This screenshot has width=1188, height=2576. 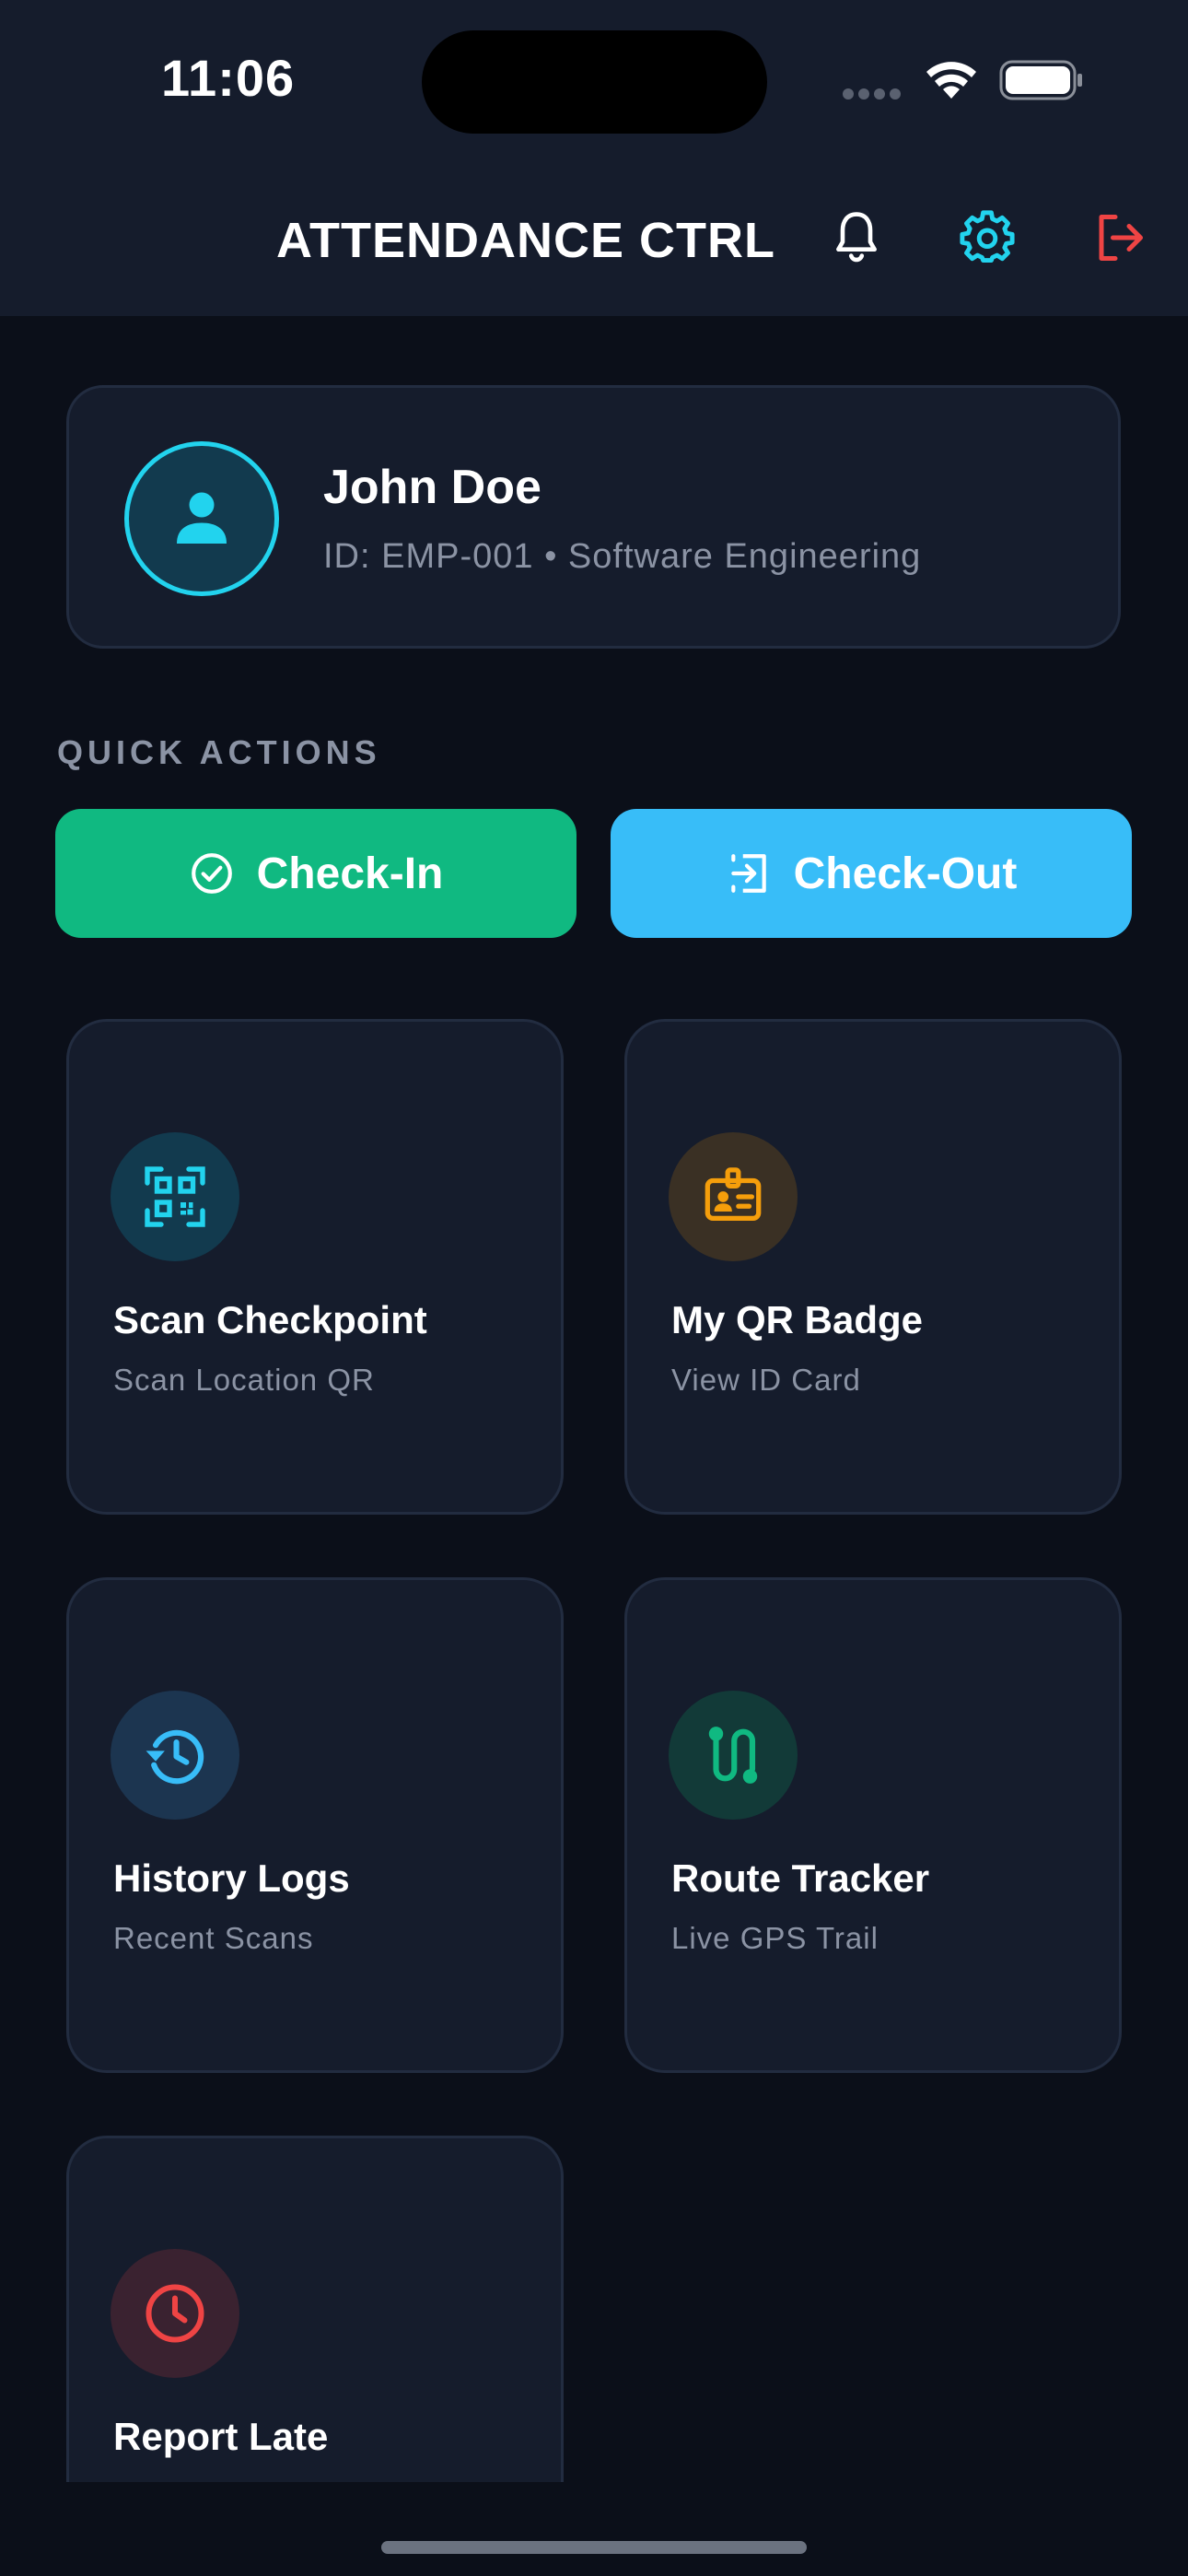 What do you see at coordinates (1040, 80) in the screenshot?
I see `battery-icon` at bounding box center [1040, 80].